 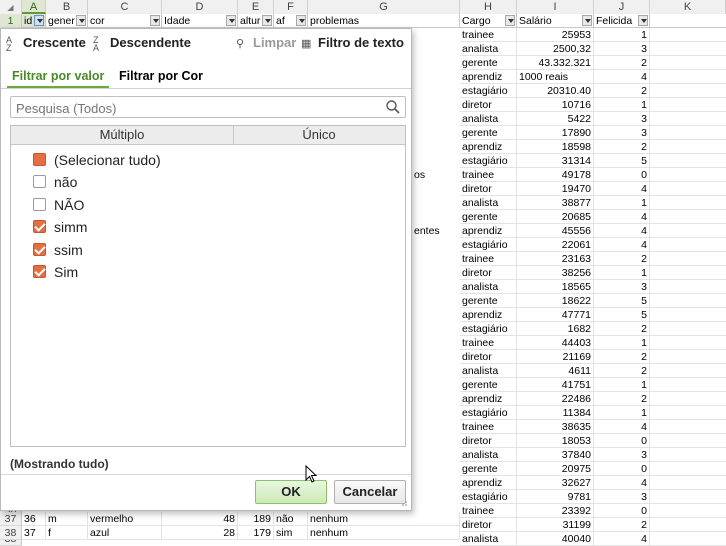 What do you see at coordinates (555, 525) in the screenshot?
I see `cell-salario: 31199` at bounding box center [555, 525].